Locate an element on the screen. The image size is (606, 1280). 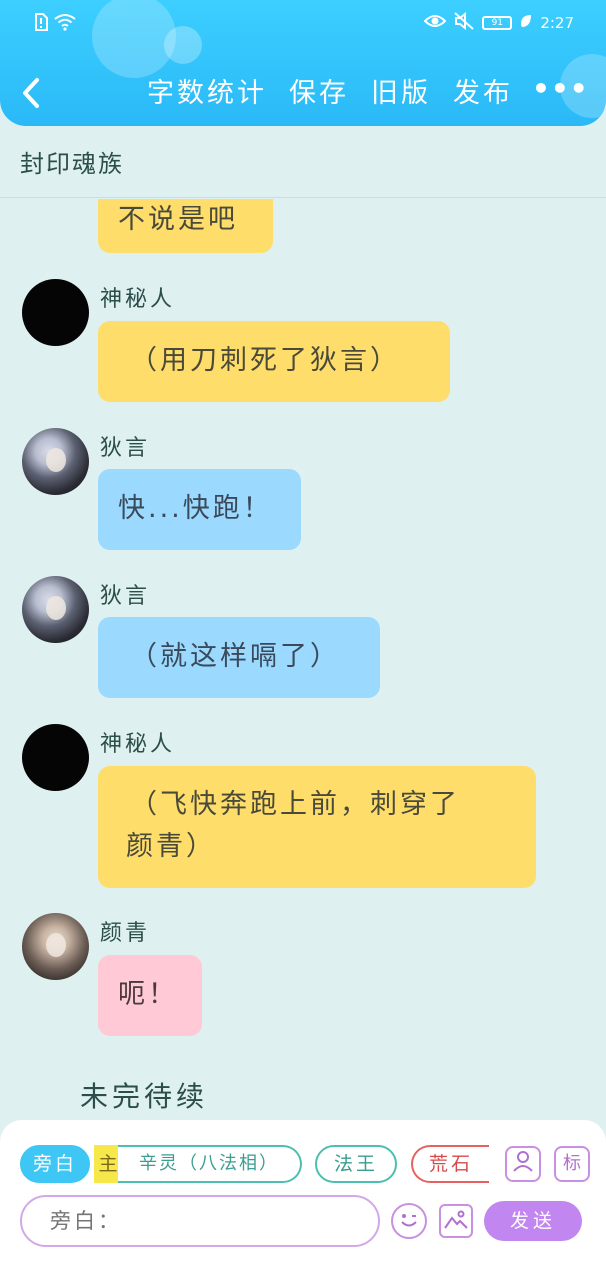
leaf-icon is located at coordinates (526, 23).